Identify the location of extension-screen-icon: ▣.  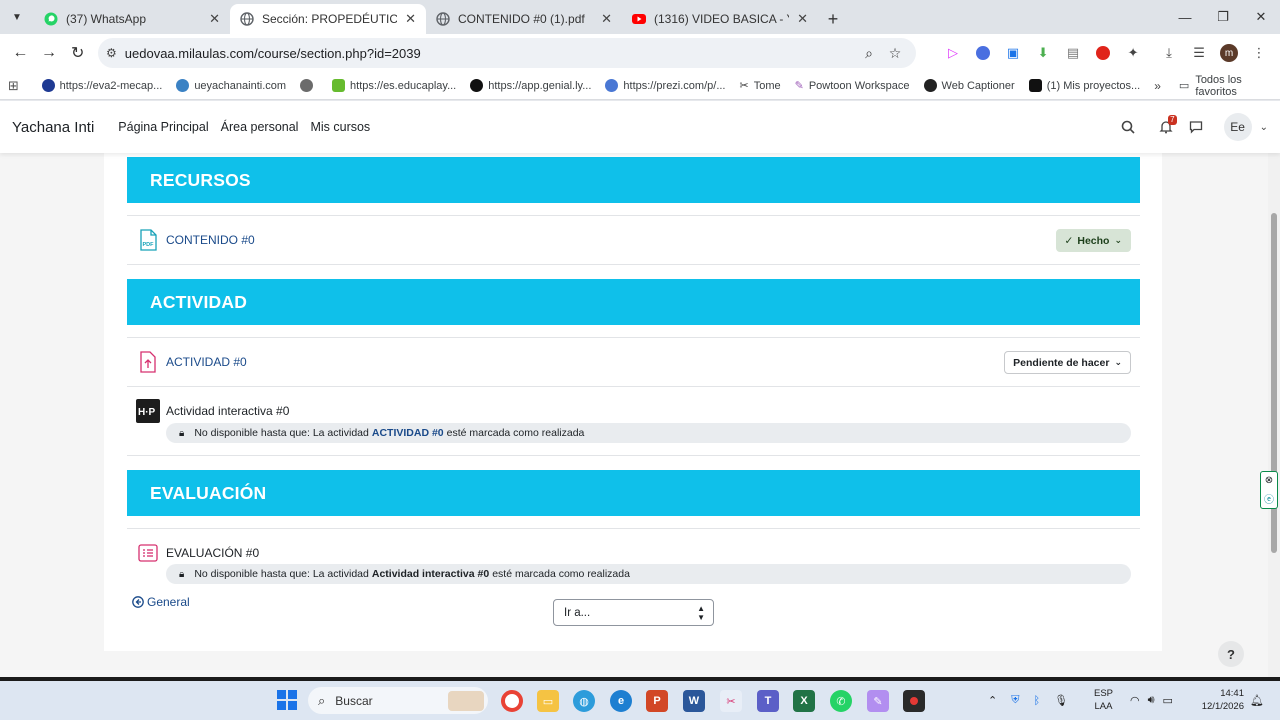
(1013, 53).